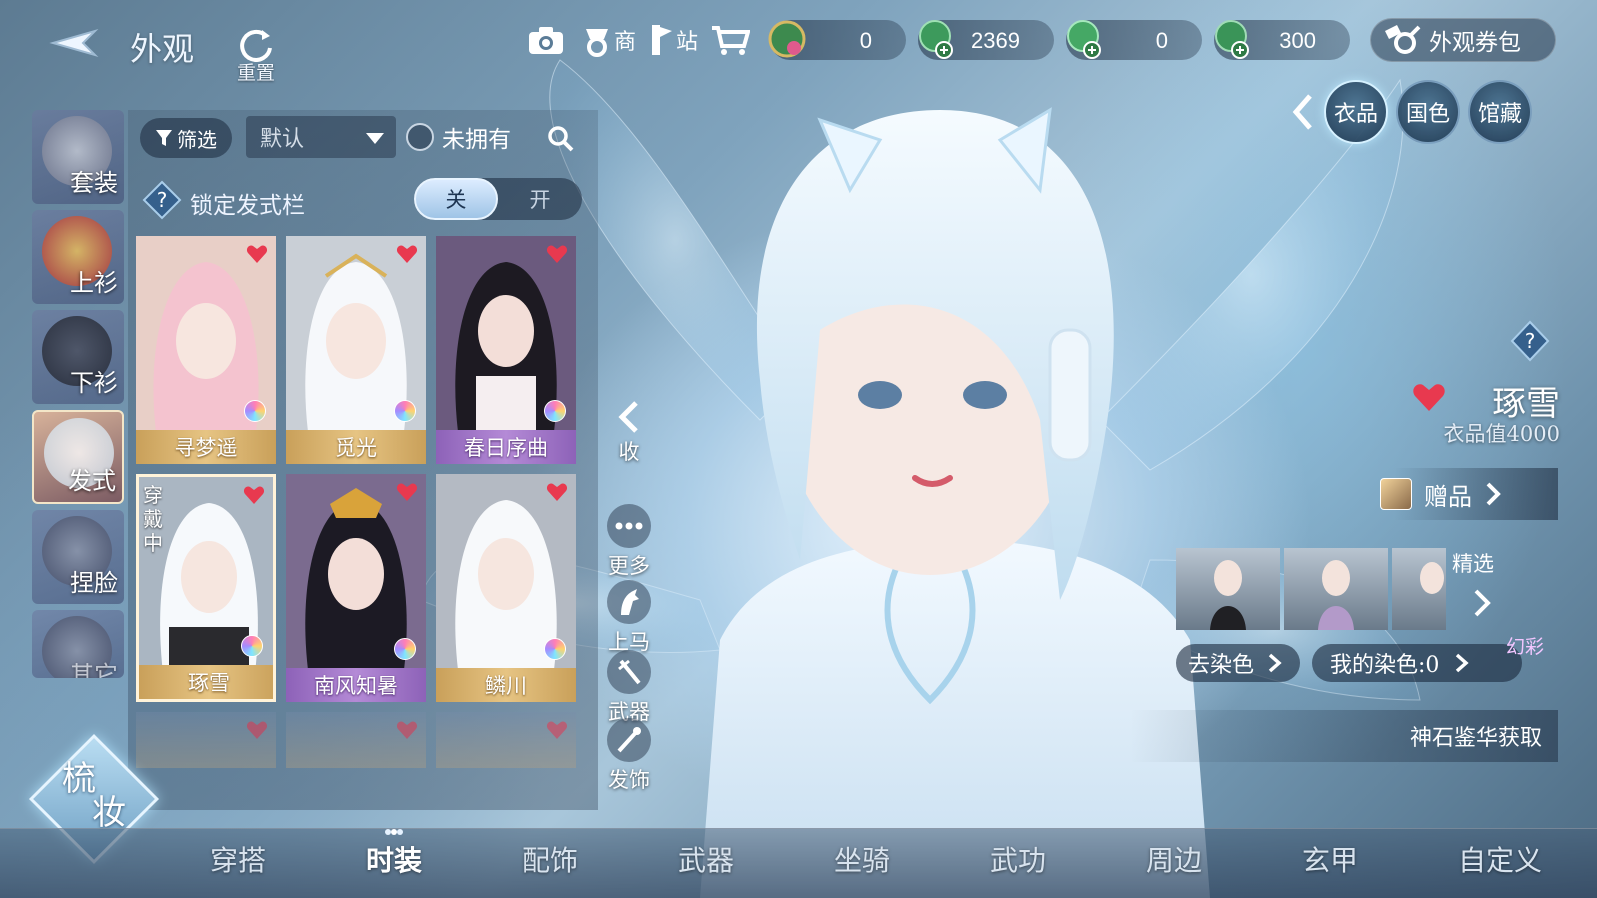 This screenshot has height=898, width=1597. What do you see at coordinates (1174, 864) in the screenshot?
I see `nav-peripherals: 周边` at bounding box center [1174, 864].